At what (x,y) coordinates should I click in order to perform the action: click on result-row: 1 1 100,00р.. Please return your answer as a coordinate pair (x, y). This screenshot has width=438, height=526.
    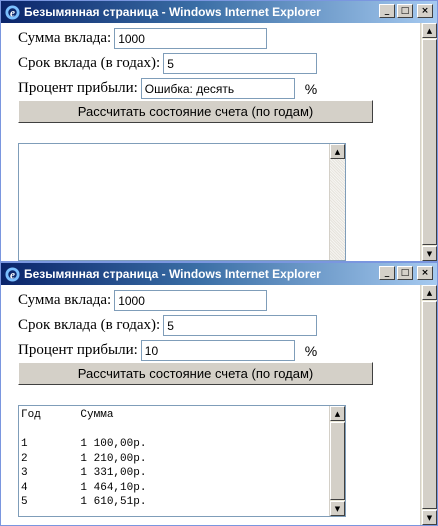
    Looking at the image, I should click on (84, 444).